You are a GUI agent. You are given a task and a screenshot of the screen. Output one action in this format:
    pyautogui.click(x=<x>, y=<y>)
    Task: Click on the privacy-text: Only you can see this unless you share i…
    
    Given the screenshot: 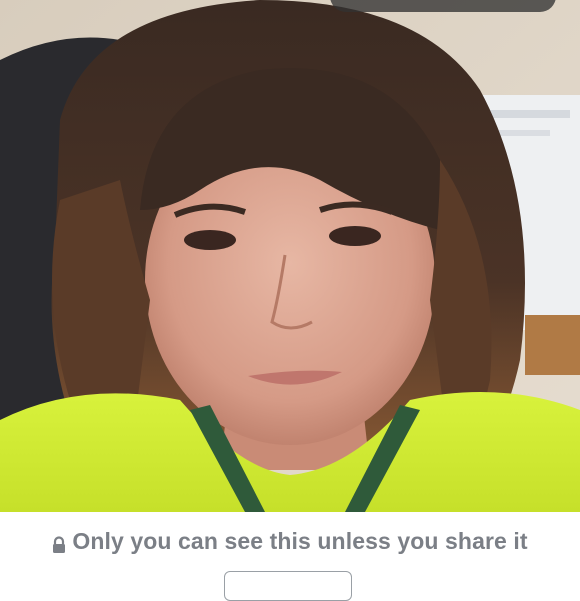 What is the action you would take?
    pyautogui.click(x=300, y=540)
    